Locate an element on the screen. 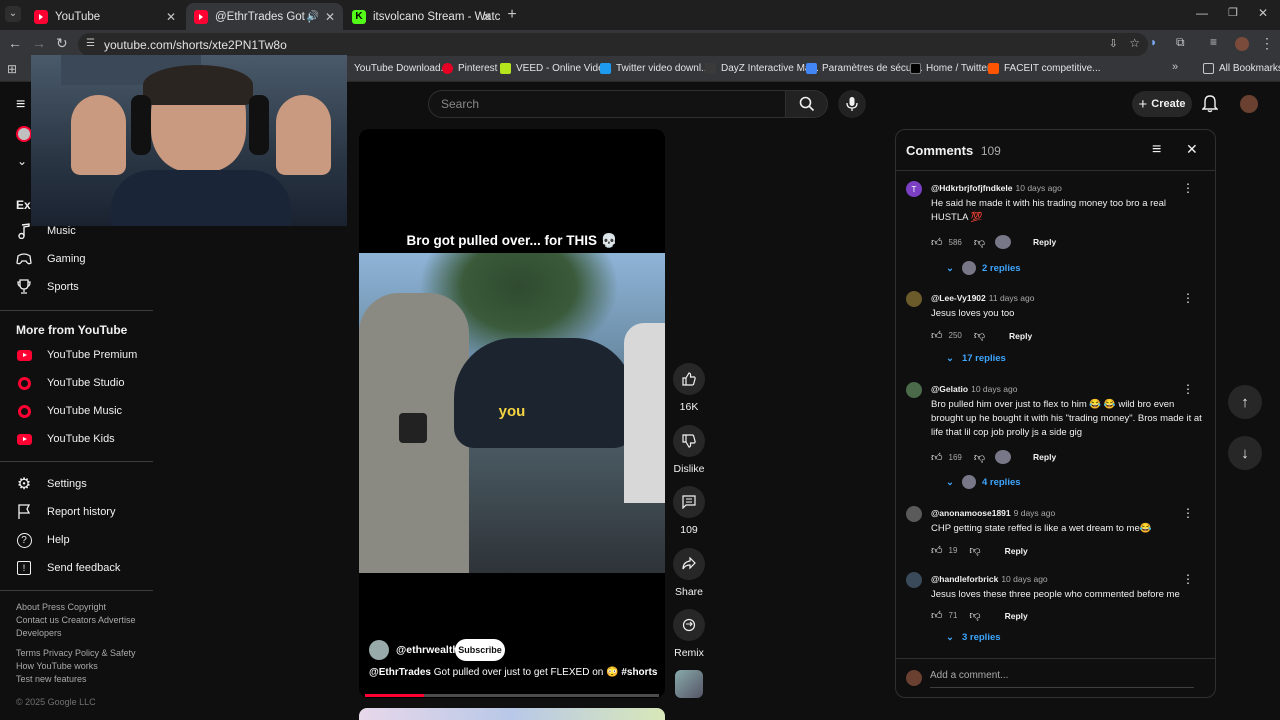  media-control-icon: ≡ is located at coordinates (1213, 42).